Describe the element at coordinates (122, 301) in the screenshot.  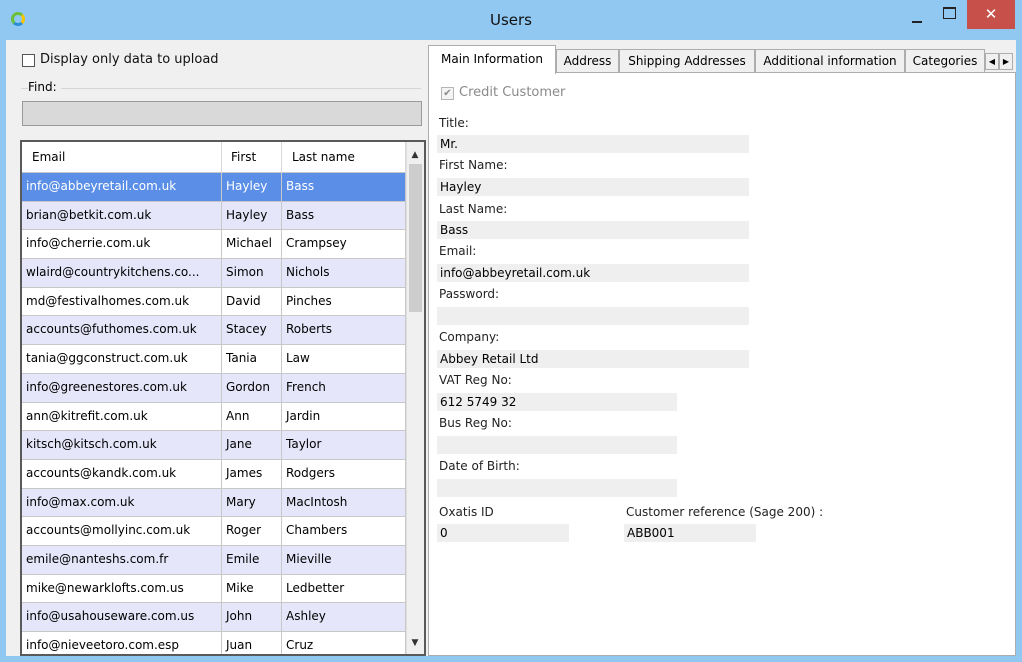
I see `email-cell: md@festivalhomes.com.uk` at that location.